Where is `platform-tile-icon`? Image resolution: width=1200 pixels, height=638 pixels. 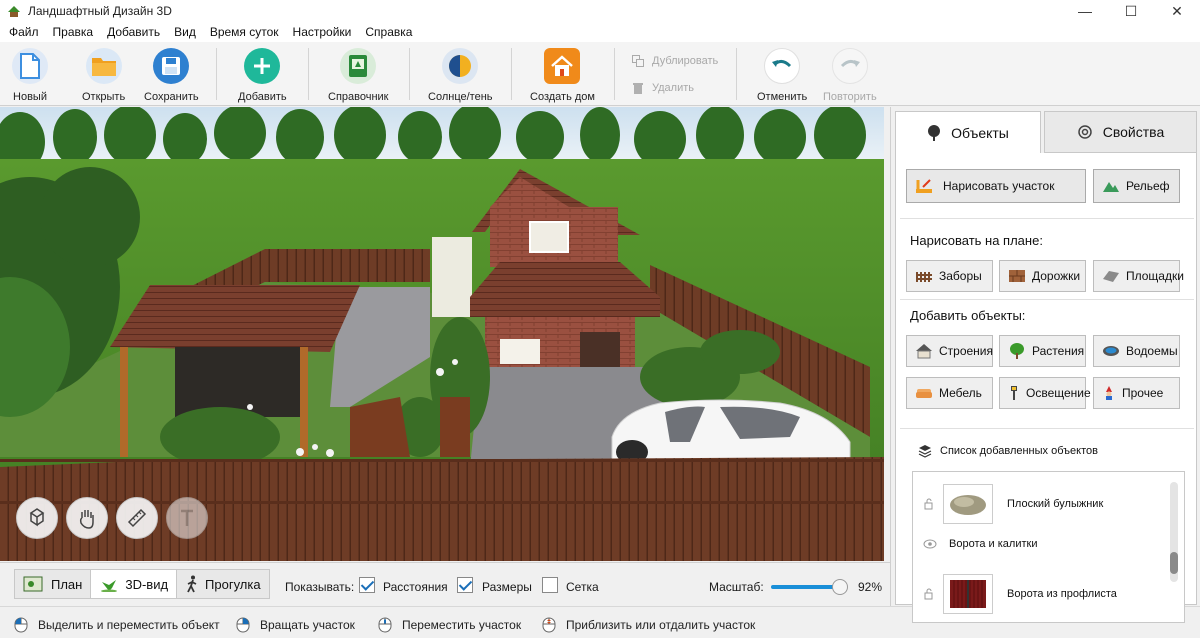 platform-tile-icon is located at coordinates (1111, 276).